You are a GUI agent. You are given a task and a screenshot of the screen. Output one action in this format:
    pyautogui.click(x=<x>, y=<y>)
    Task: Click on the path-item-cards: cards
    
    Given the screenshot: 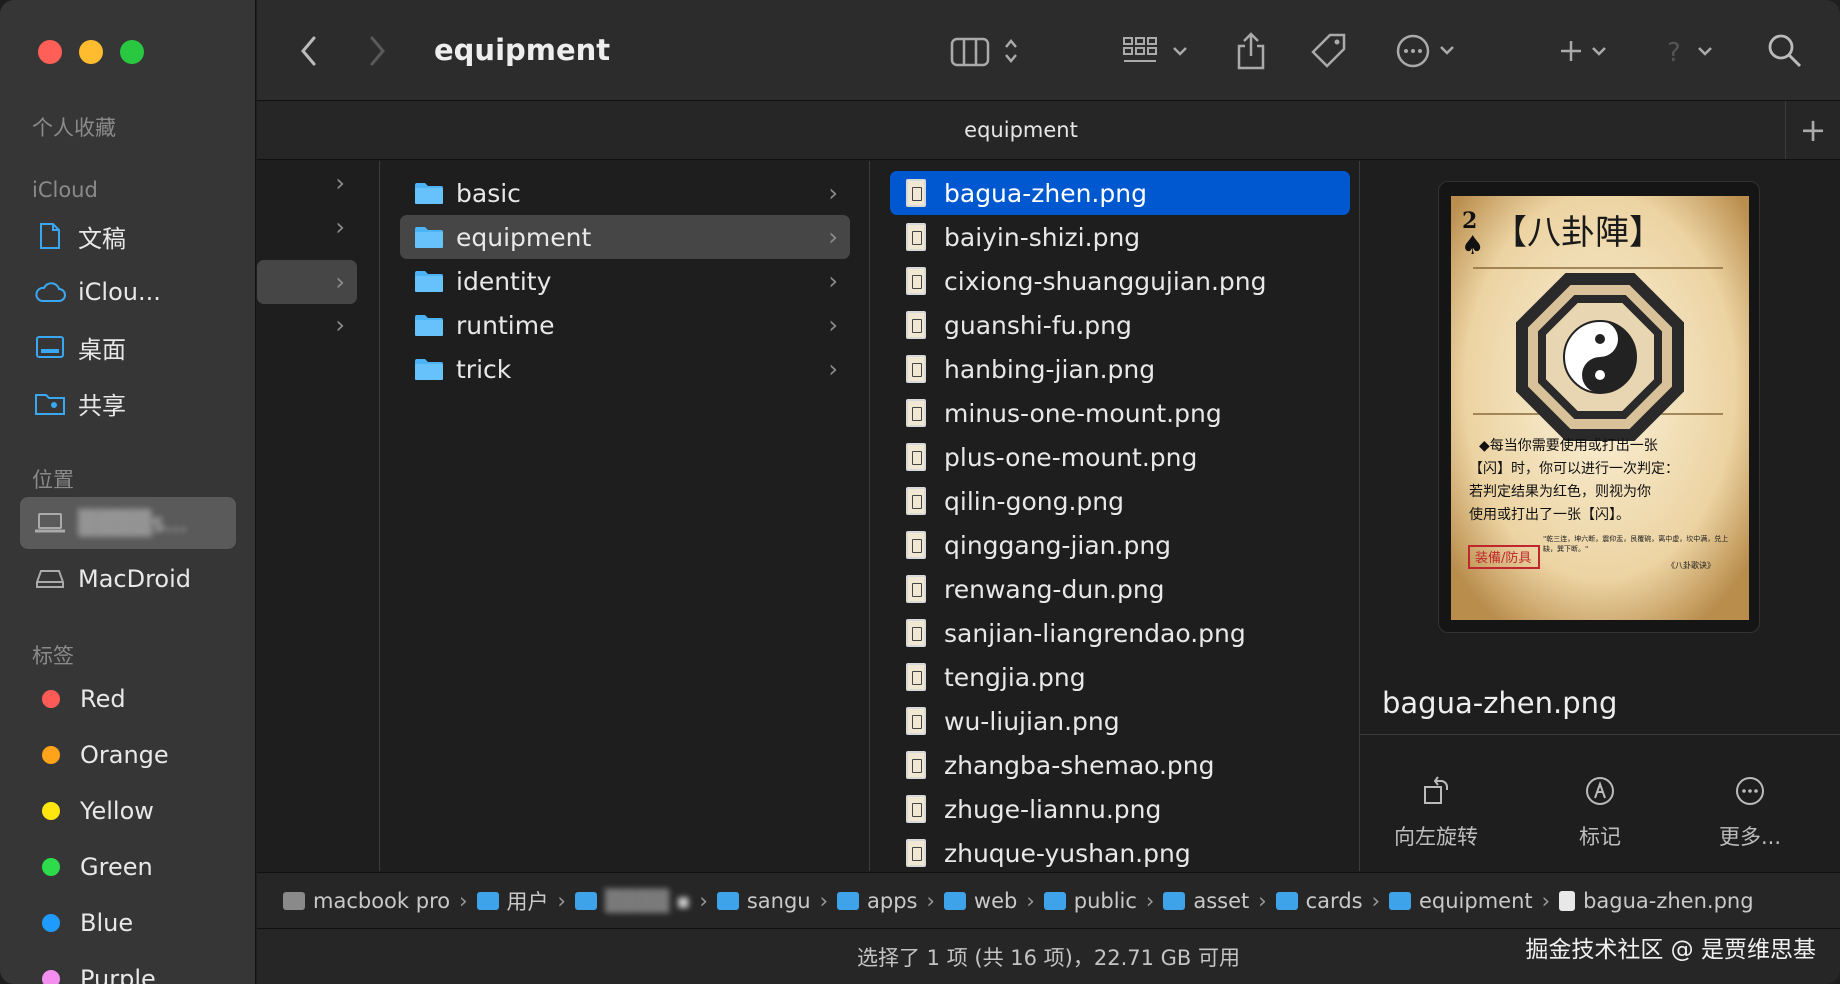 What is the action you would take?
    pyautogui.click(x=1319, y=901)
    